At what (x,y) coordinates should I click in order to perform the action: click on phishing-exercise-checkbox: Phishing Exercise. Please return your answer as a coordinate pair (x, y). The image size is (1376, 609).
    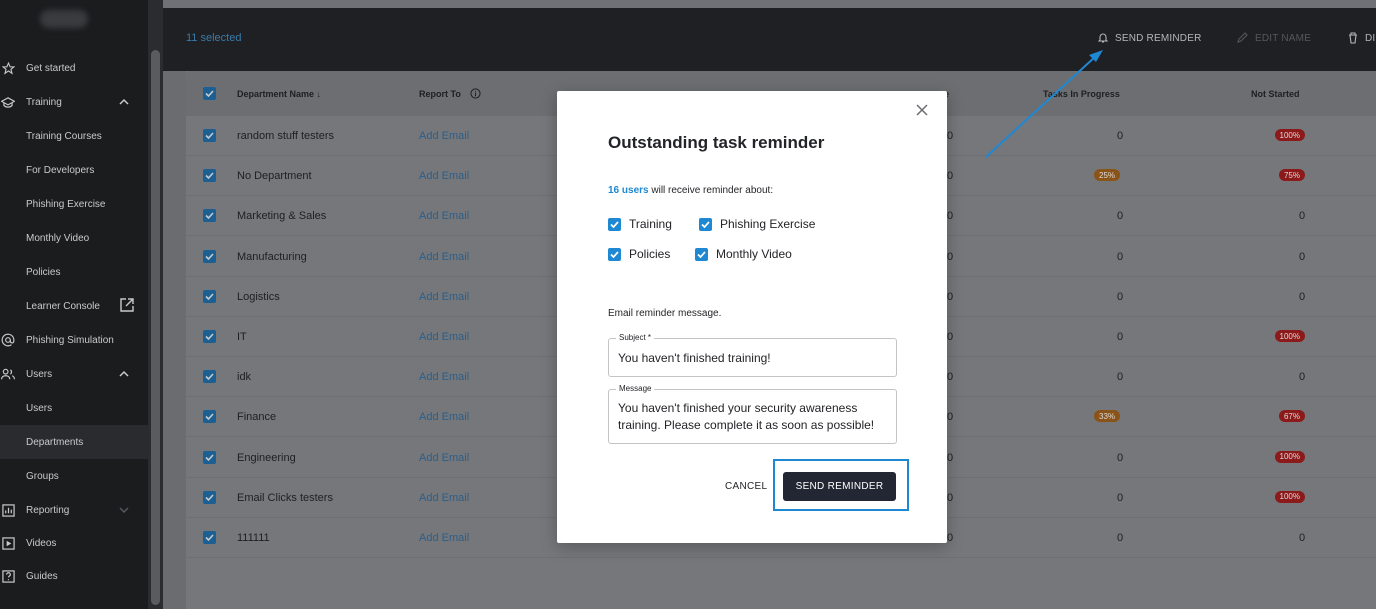
    Looking at the image, I should click on (757, 224).